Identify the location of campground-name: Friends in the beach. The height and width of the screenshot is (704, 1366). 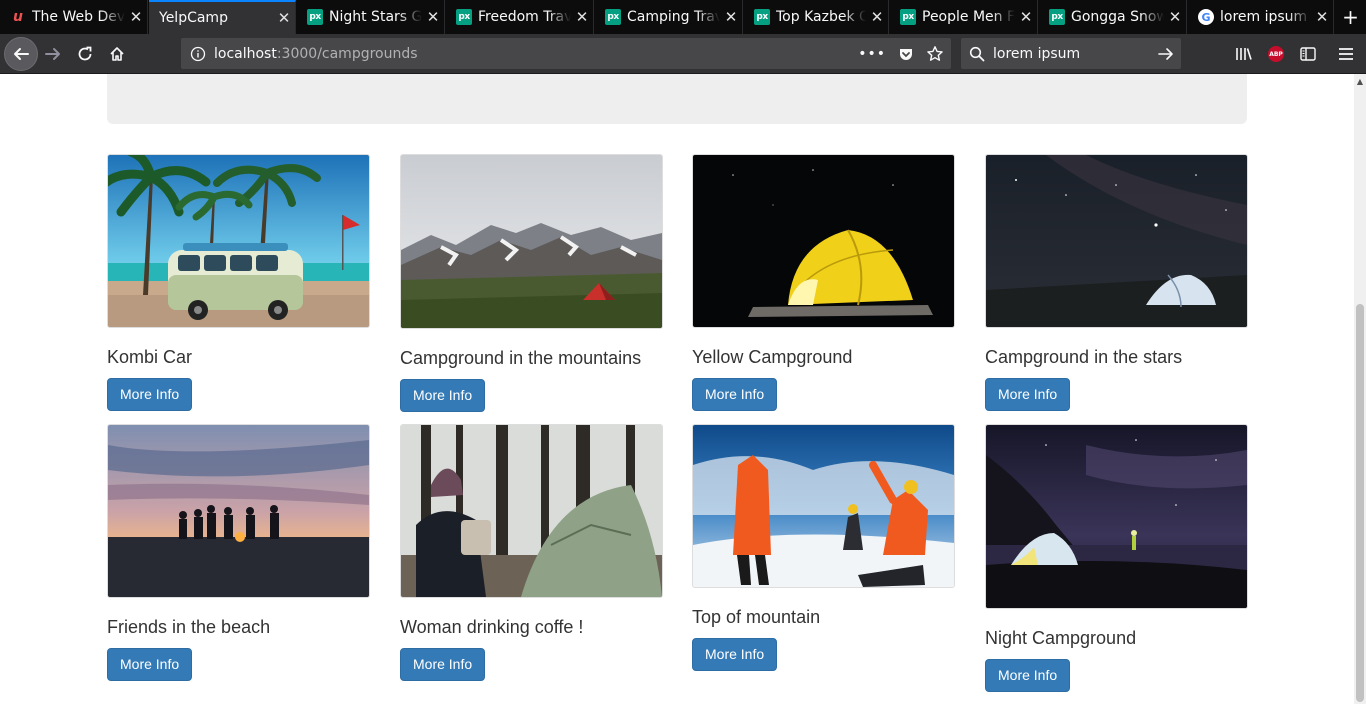
(189, 627).